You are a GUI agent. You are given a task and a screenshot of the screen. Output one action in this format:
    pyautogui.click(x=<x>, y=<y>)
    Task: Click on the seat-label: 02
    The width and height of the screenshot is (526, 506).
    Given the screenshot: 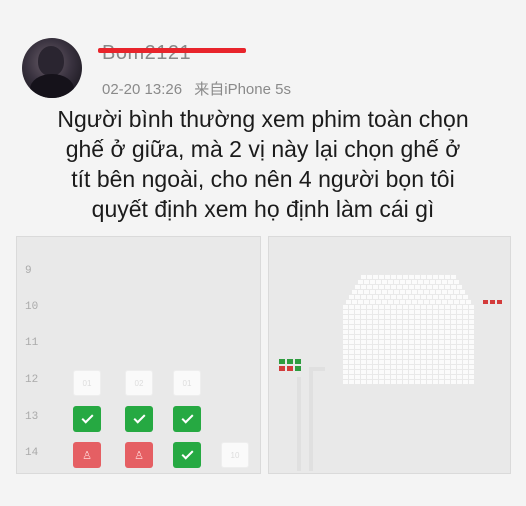 What is the action you would take?
    pyautogui.click(x=139, y=383)
    